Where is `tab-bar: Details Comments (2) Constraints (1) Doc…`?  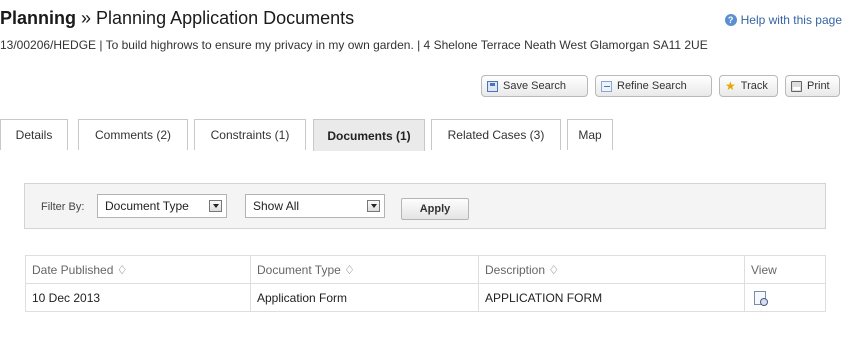
tab-bar: Details Comments (2) Constraints (1) Doc… is located at coordinates (421, 135).